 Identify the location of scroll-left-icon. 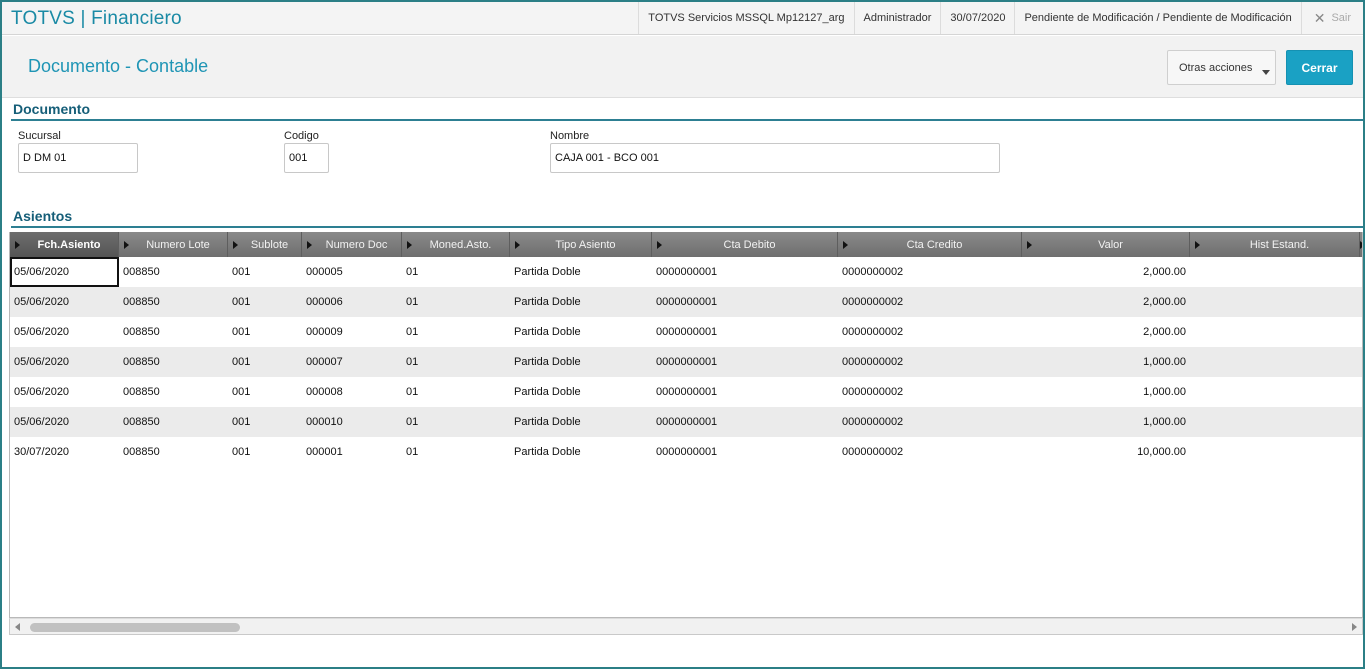
(17, 627).